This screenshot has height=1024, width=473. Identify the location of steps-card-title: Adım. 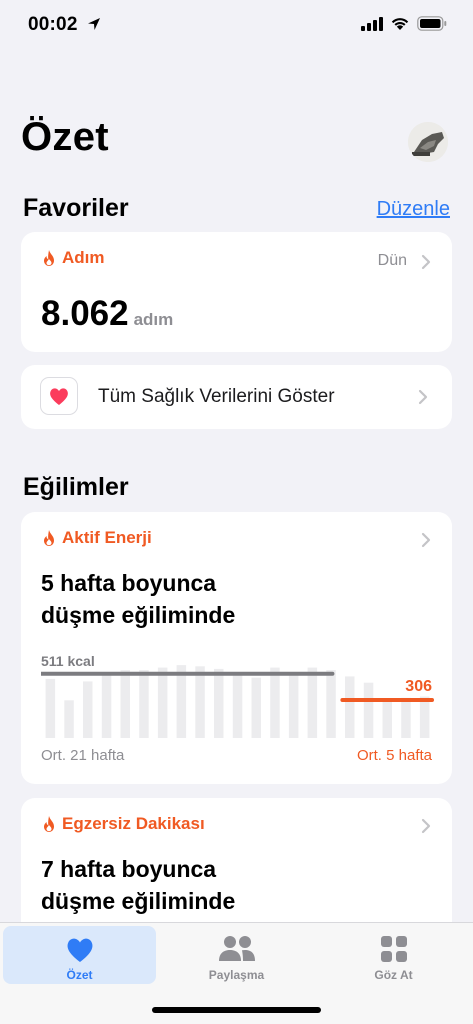
(83, 257).